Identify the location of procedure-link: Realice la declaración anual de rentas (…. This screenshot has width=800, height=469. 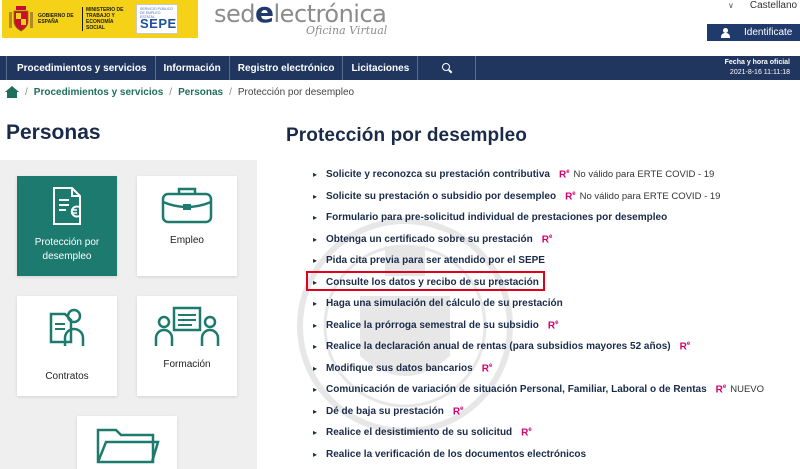
(498, 346).